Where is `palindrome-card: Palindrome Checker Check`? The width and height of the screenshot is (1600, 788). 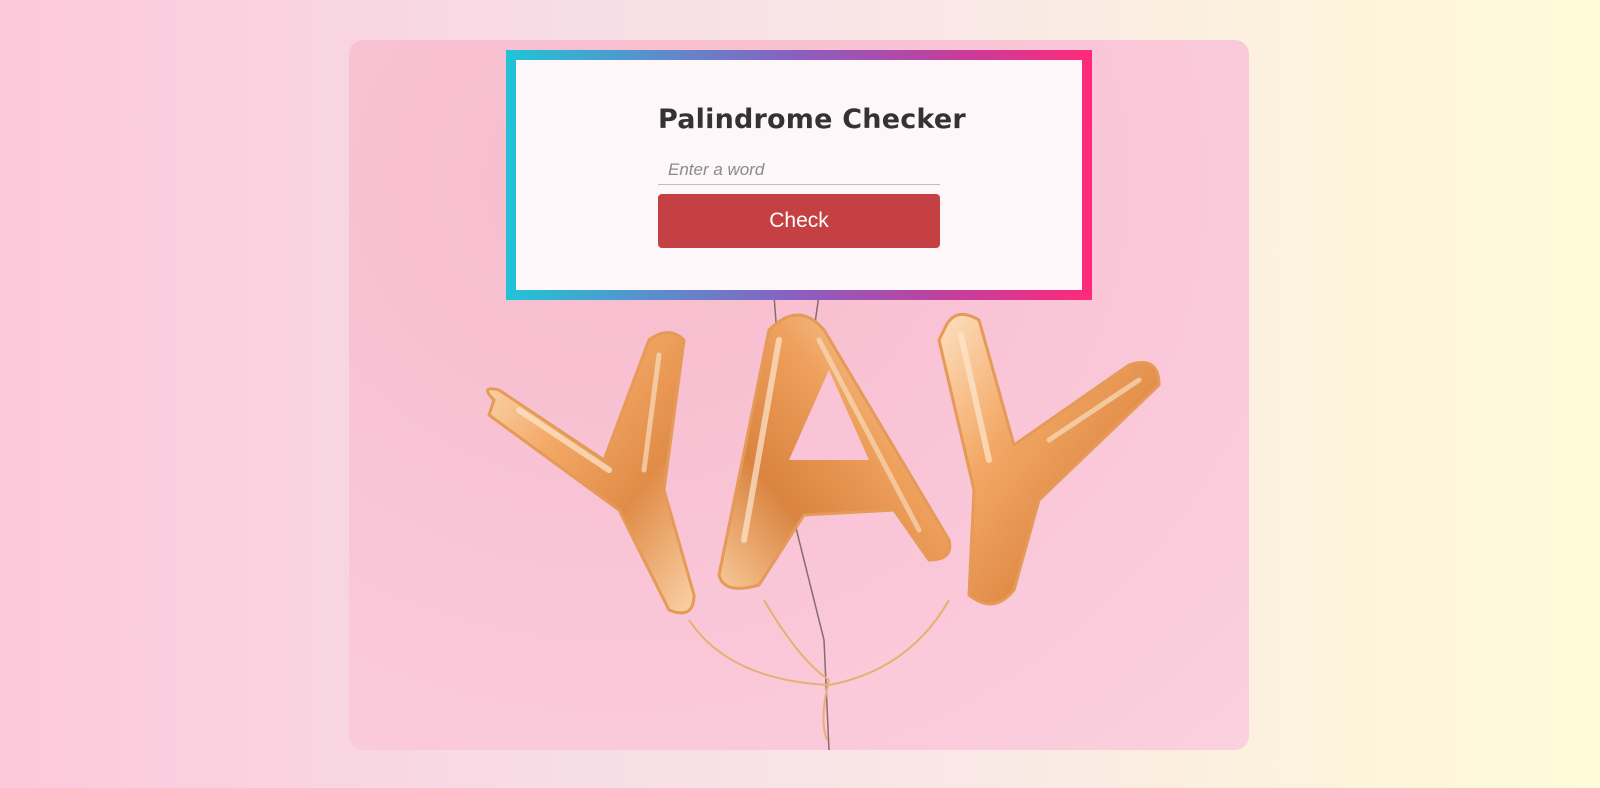 palindrome-card: Palindrome Checker Check is located at coordinates (799, 175).